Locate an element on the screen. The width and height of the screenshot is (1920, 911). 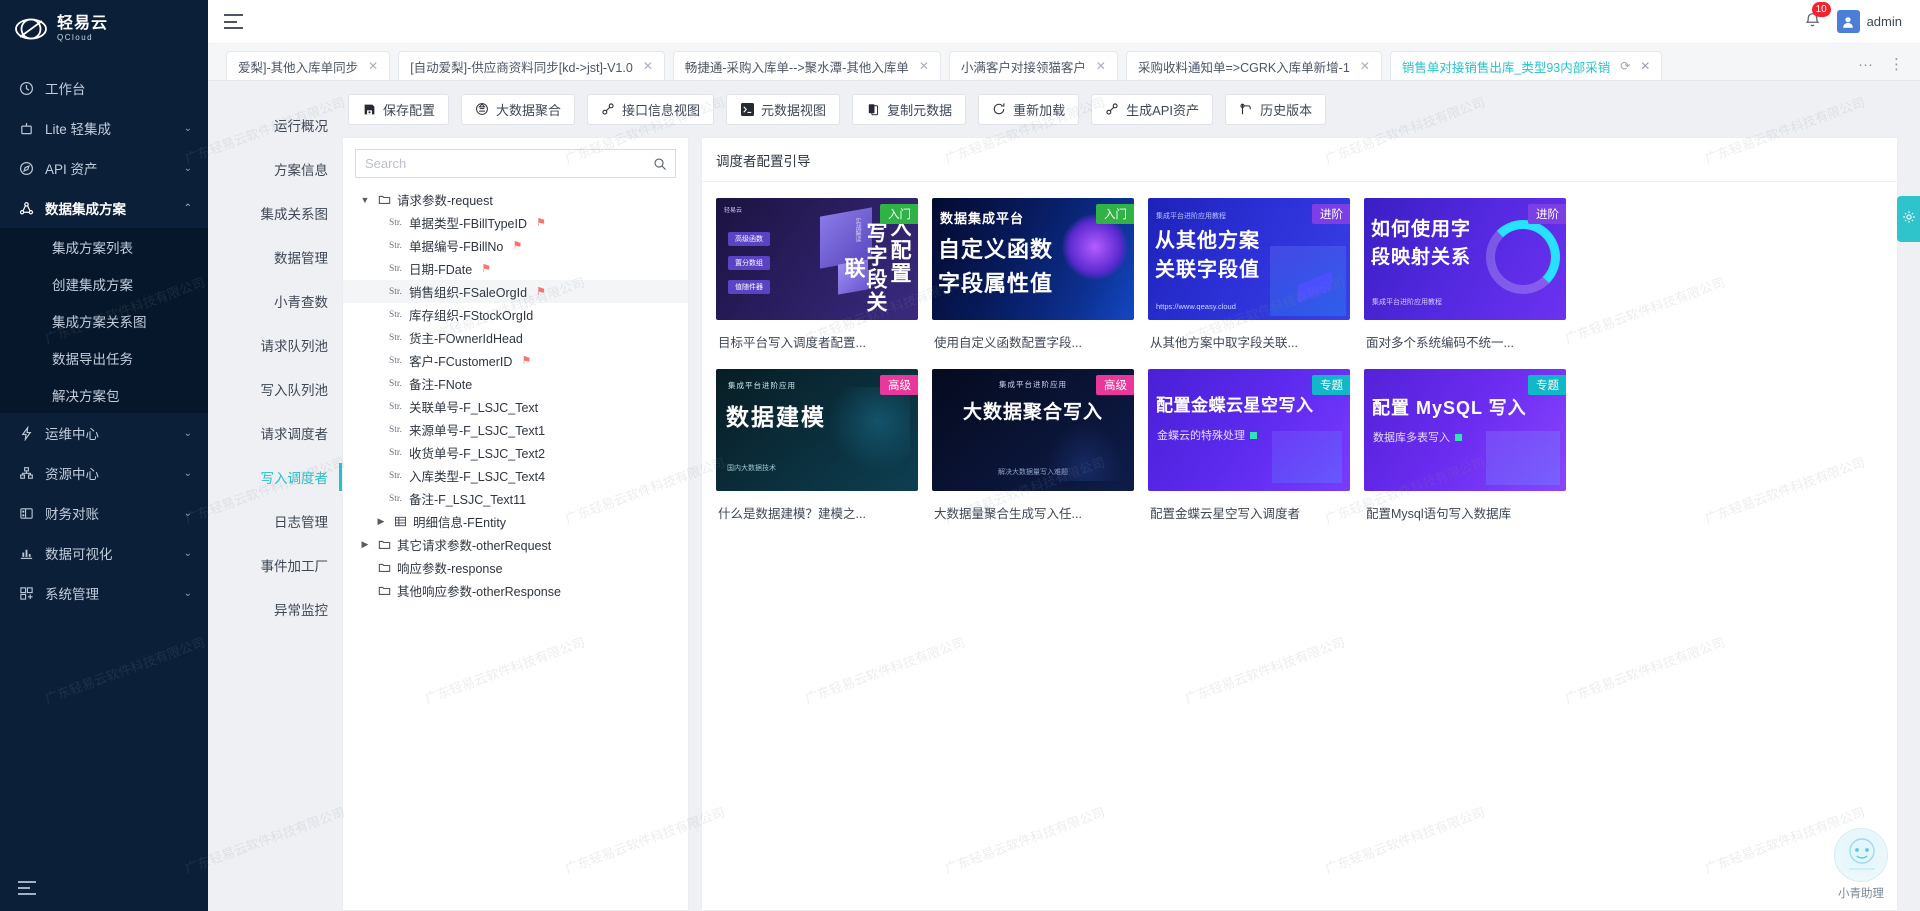
subnav-item-log-management: 日志管理 is located at coordinates (275, 521).